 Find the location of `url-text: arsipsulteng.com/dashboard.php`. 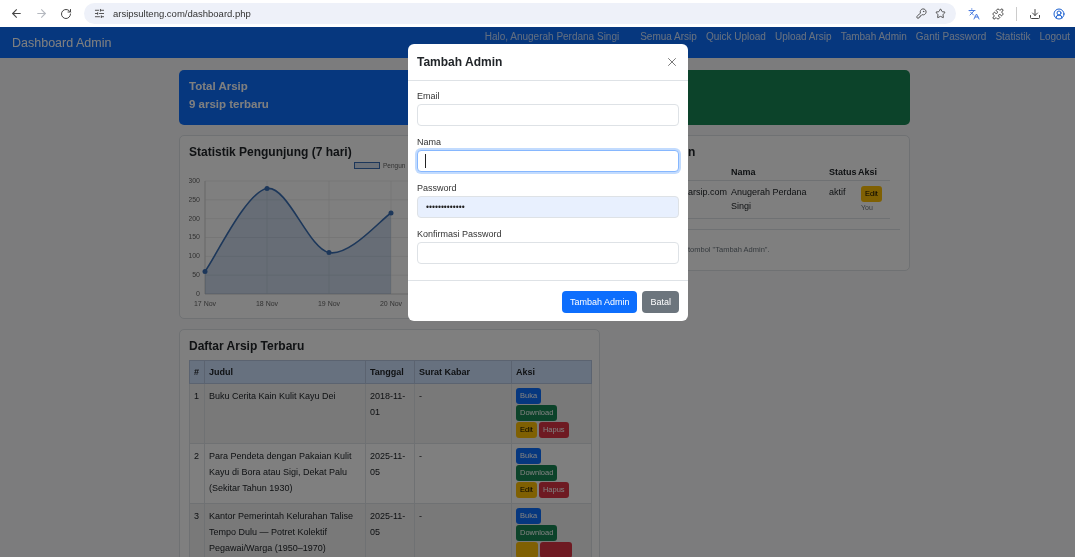

url-text: arsipsulteng.com/dashboard.php is located at coordinates (182, 13).